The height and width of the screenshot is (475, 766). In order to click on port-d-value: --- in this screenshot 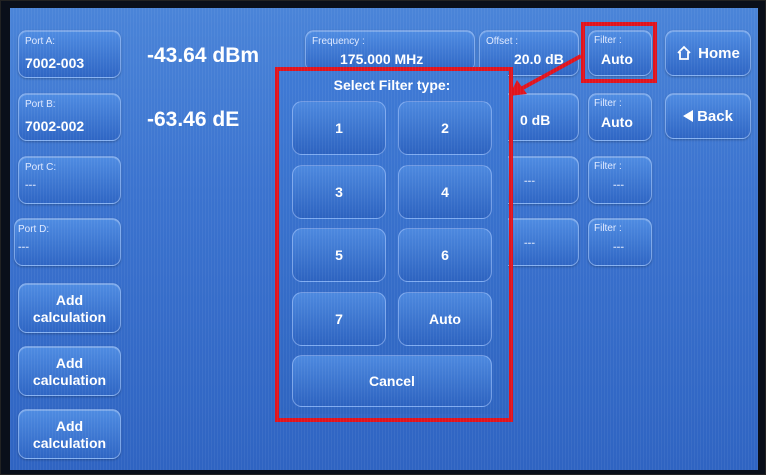, I will do `click(23, 247)`.